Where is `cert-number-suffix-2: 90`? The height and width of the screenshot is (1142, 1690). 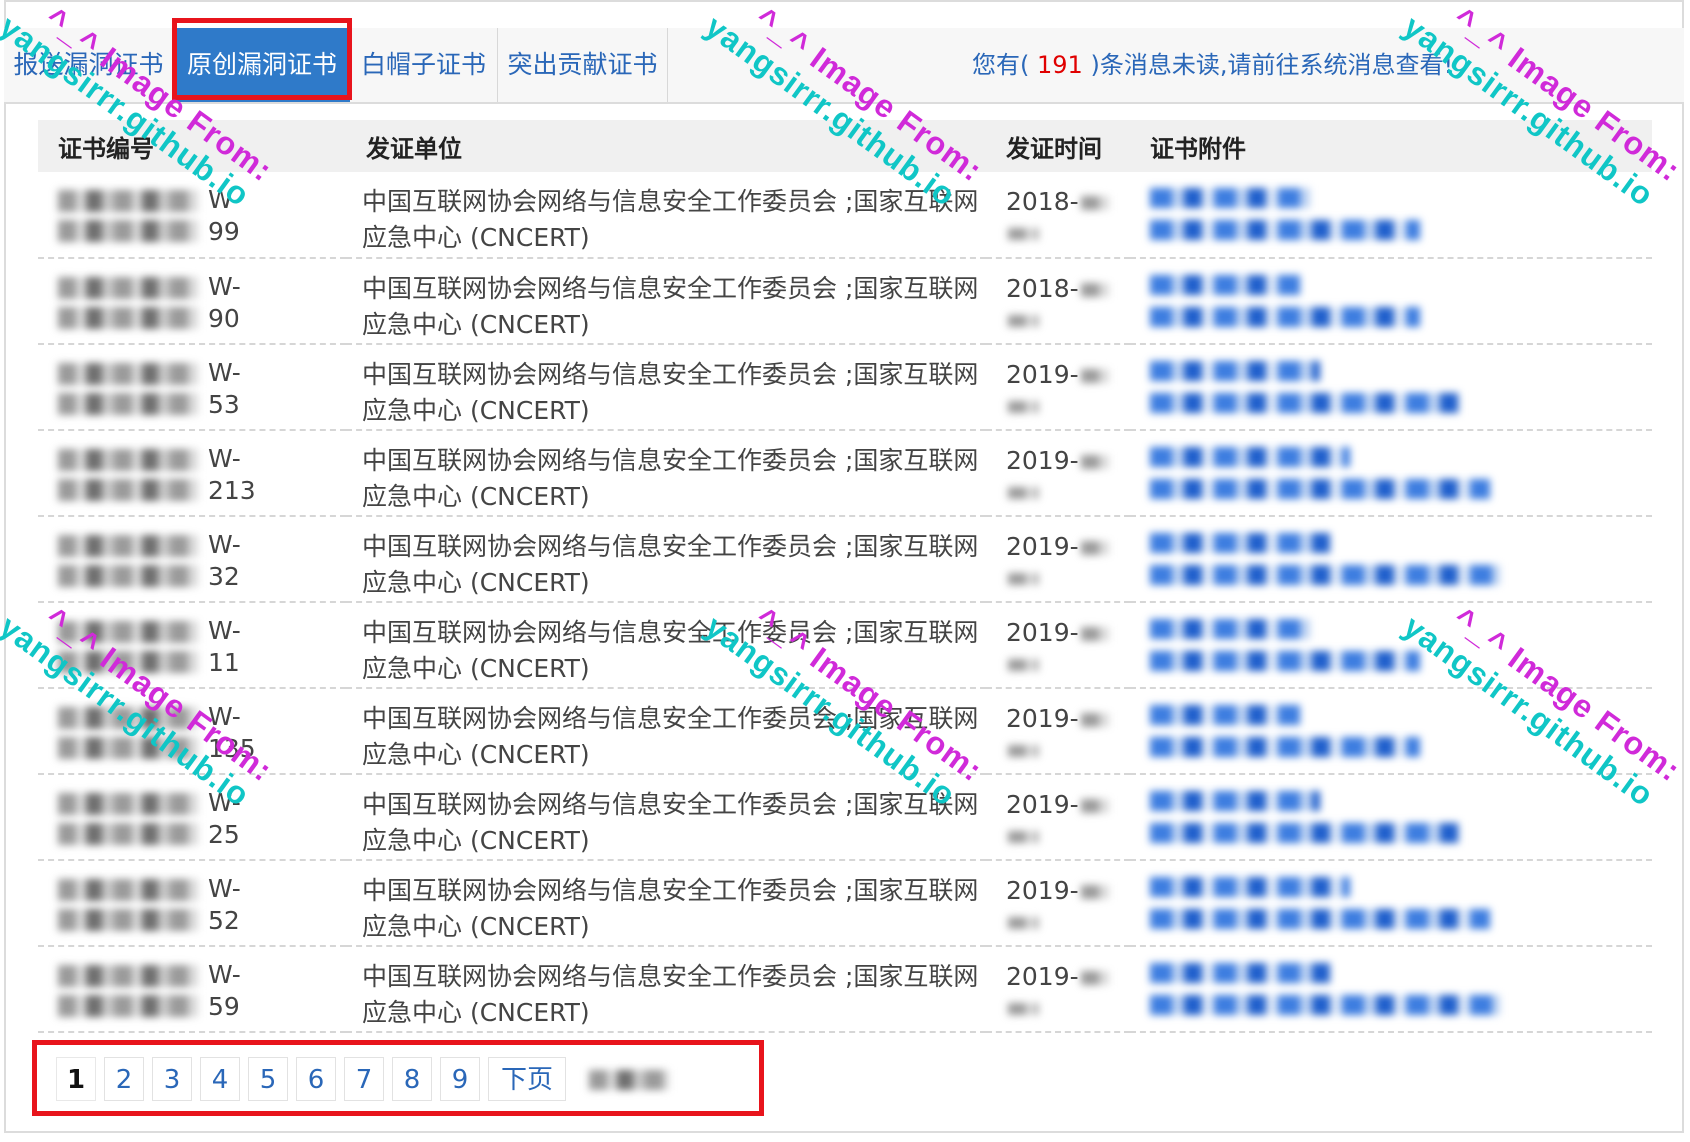
cert-number-suffix-2: 90 is located at coordinates (224, 318).